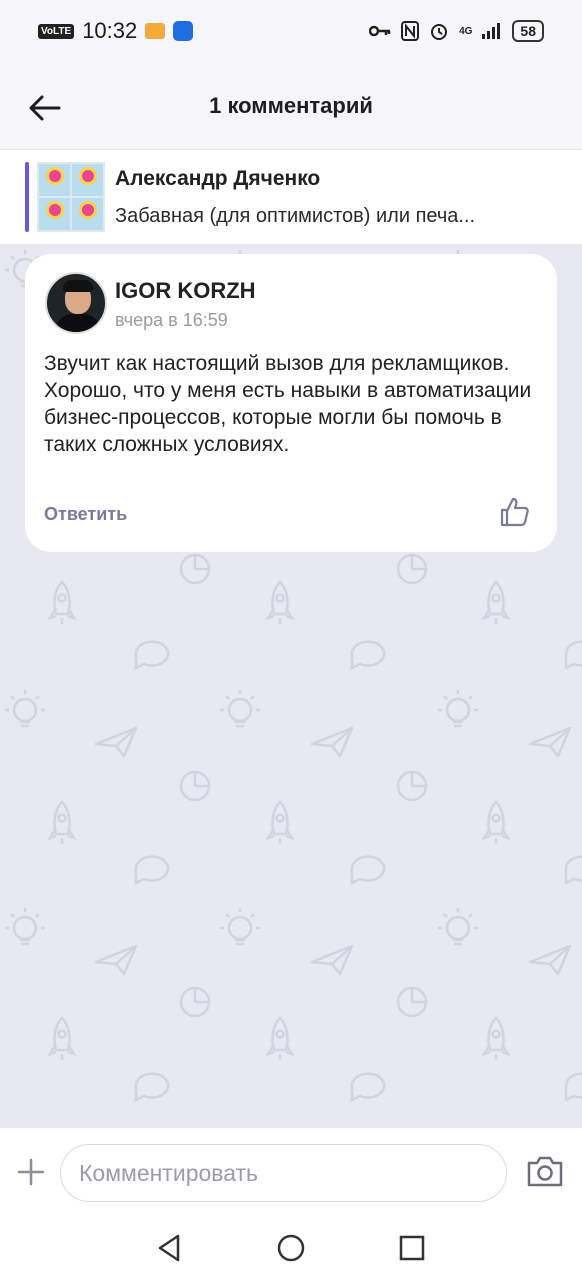 Image resolution: width=582 pixels, height=1280 pixels. I want to click on comment-composer: Комментировать, so click(291, 1173).